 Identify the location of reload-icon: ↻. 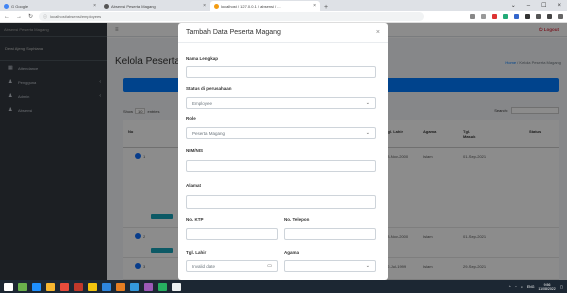
(30, 16).